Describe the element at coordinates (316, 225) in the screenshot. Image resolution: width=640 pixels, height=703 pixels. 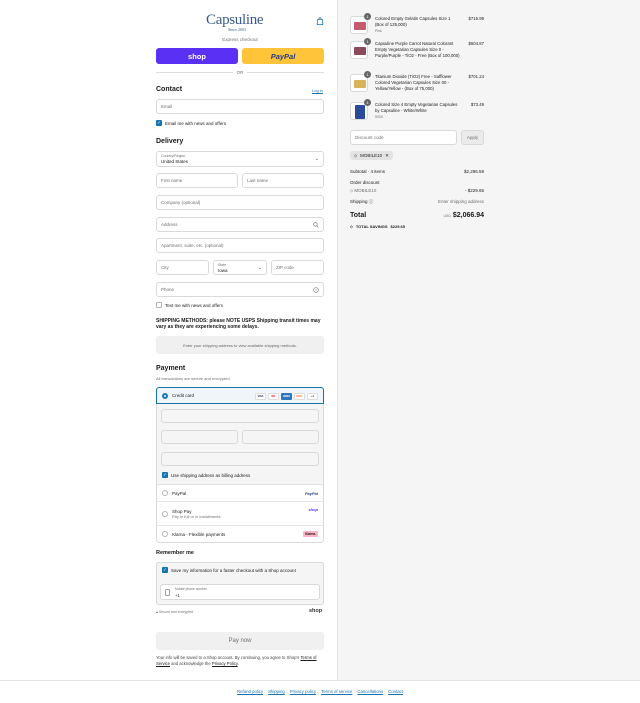
I see `search-icon` at that location.